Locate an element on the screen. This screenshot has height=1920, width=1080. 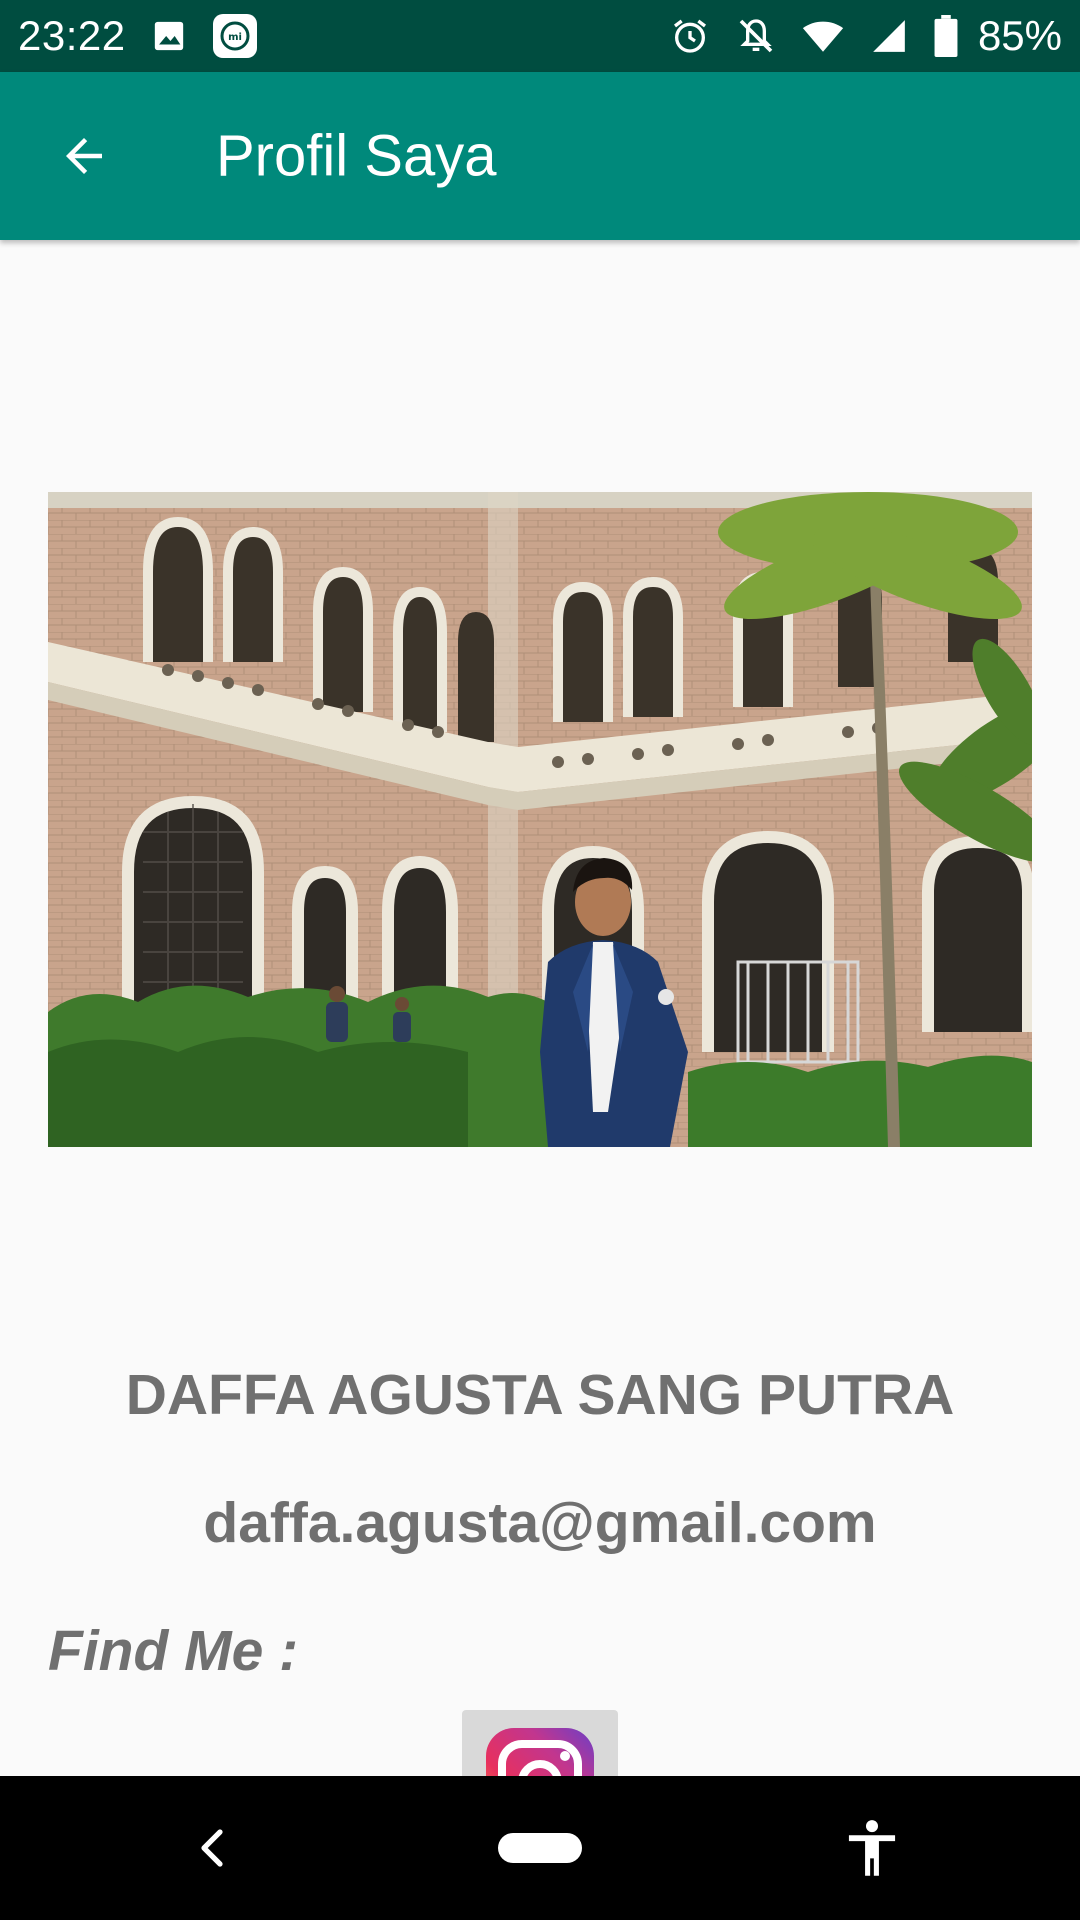
navigation-bar is located at coordinates (540, 1848).